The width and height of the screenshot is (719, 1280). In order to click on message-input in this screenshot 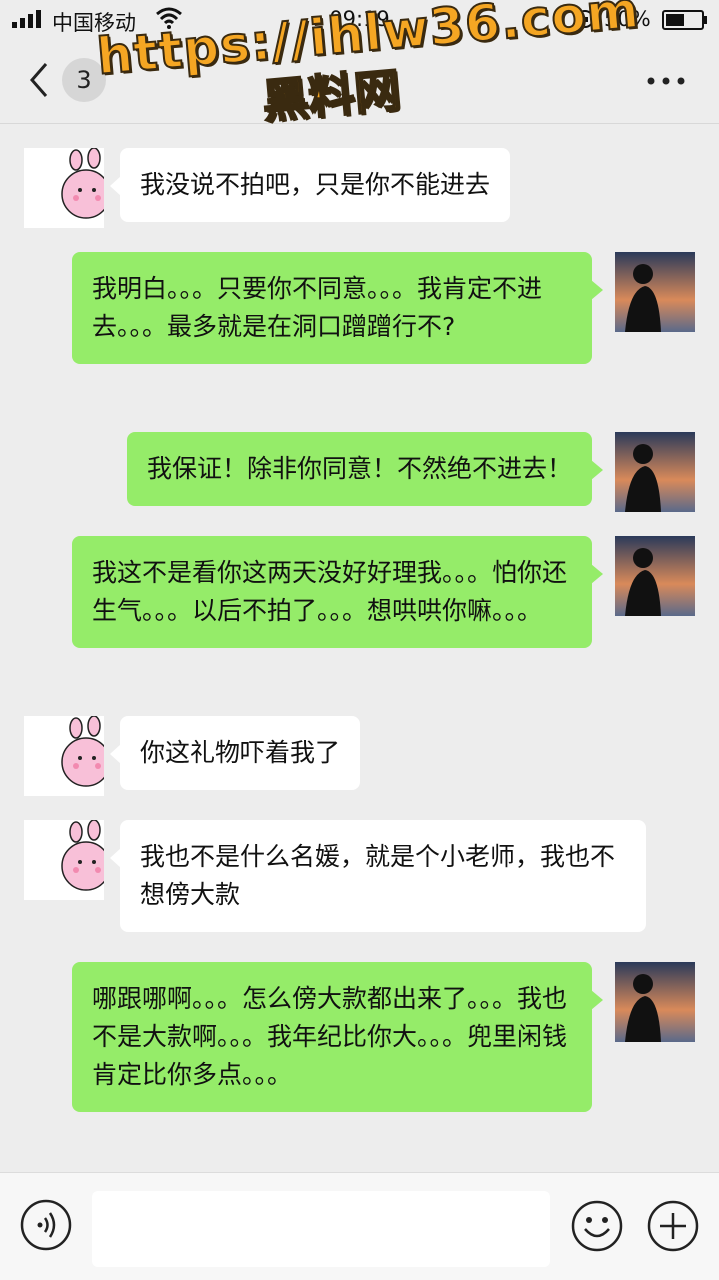, I will do `click(321, 1229)`.